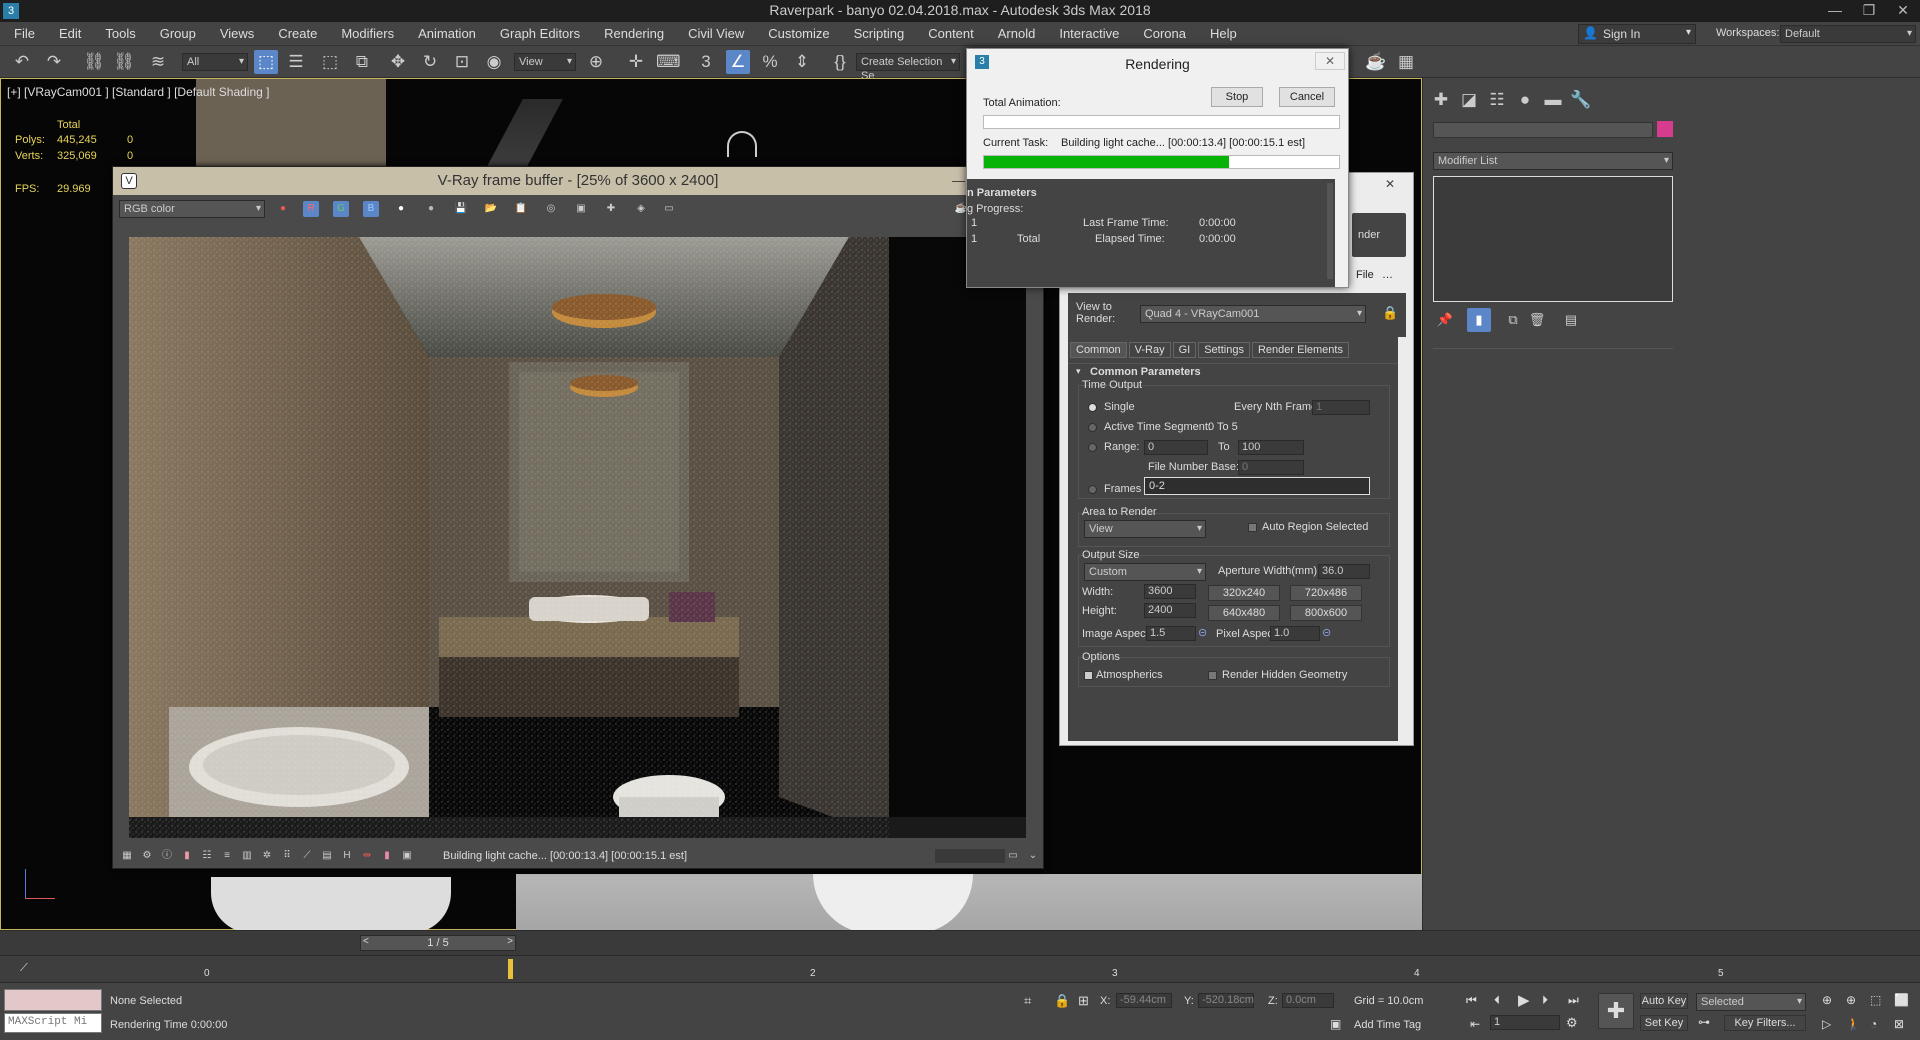 Image resolution: width=1920 pixels, height=1040 pixels. I want to click on selection-filter-dropdown: All, so click(215, 62).